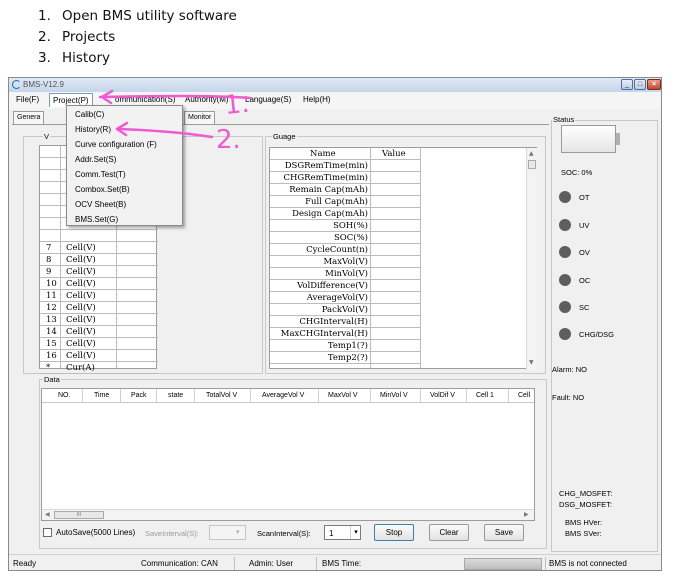 The height and width of the screenshot is (587, 677). What do you see at coordinates (531, 362) in the screenshot?
I see `scroll-down-icon: ▼` at bounding box center [531, 362].